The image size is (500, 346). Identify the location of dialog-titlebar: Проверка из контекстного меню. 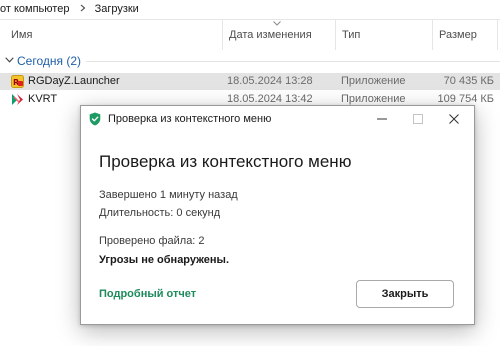
(277, 119).